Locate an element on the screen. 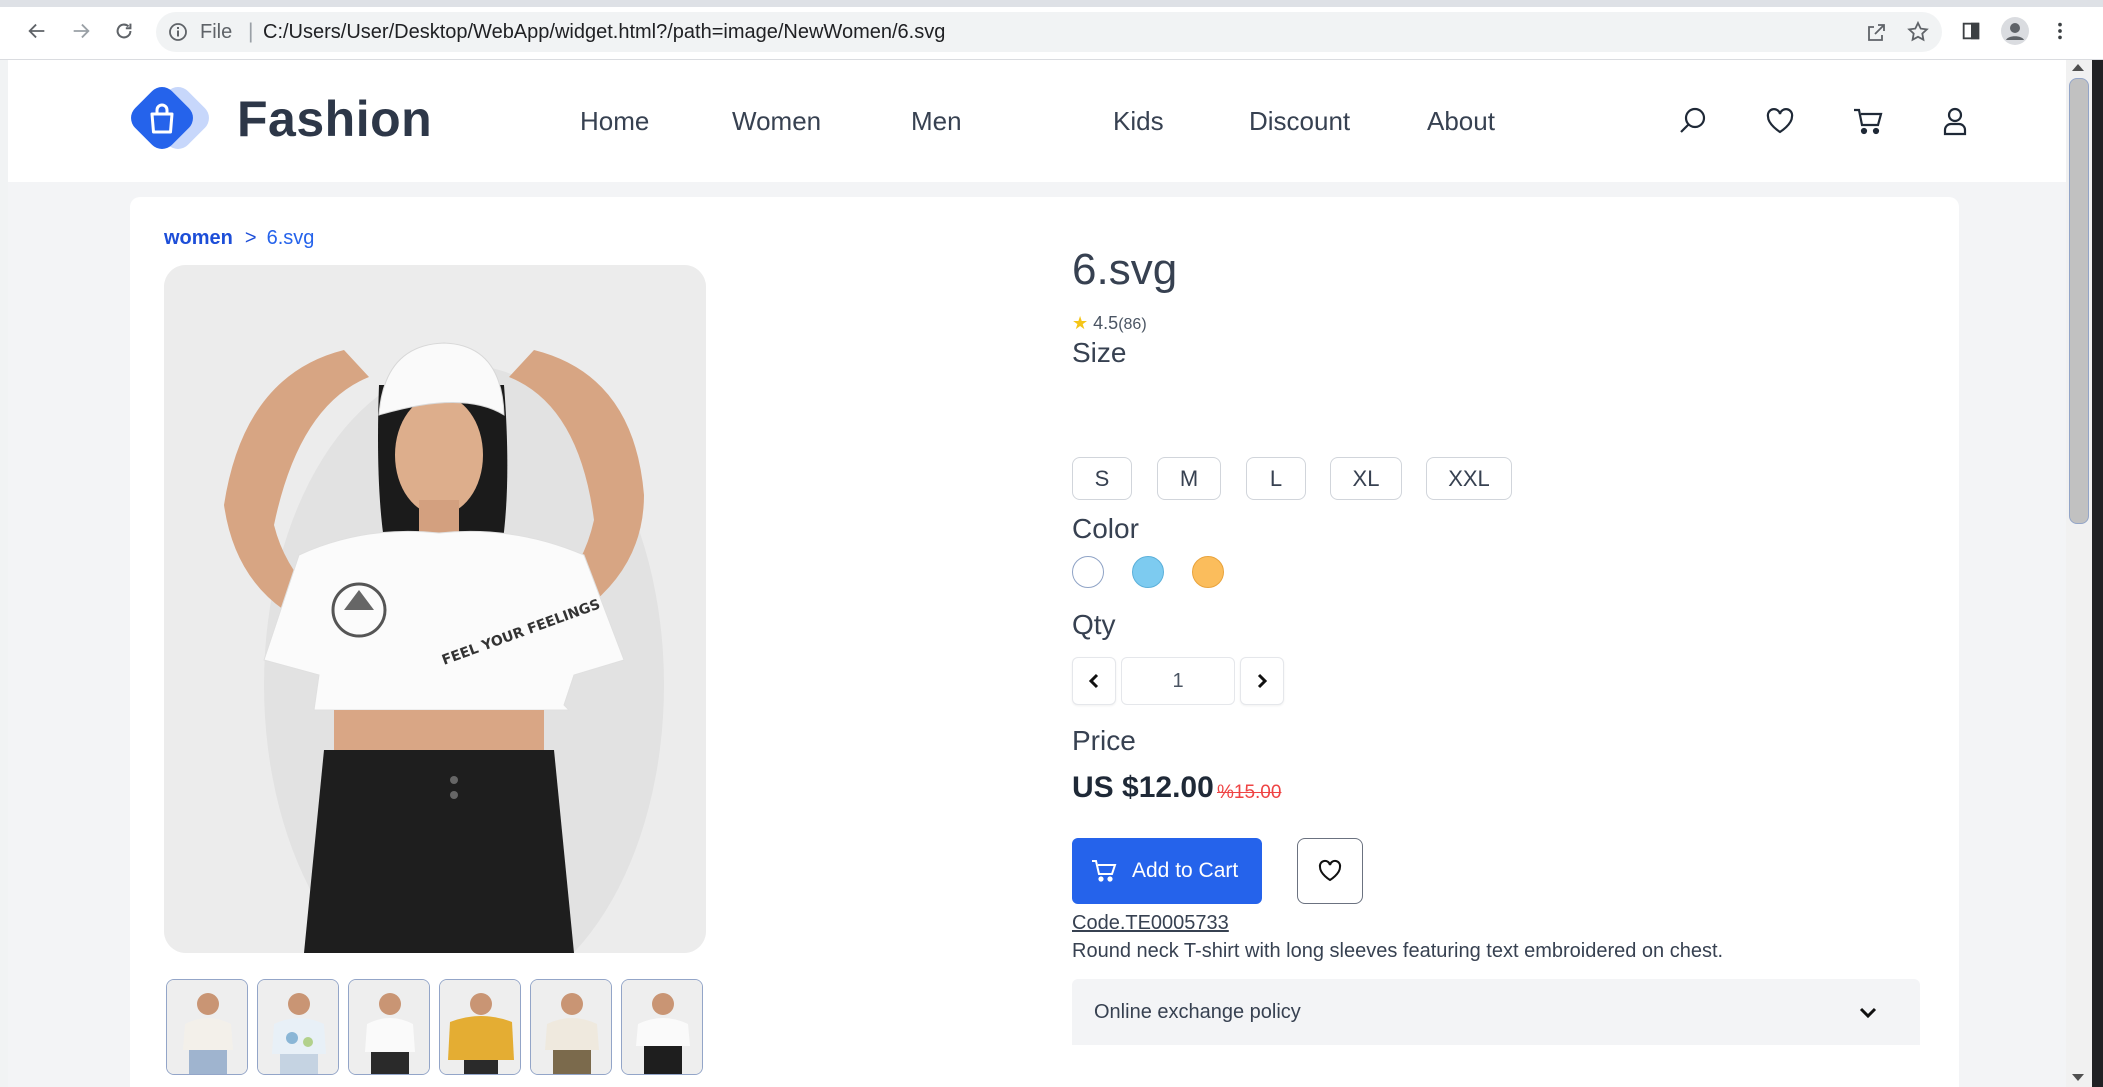 The height and width of the screenshot is (1087, 2103). color-swatch-blue is located at coordinates (1148, 572).